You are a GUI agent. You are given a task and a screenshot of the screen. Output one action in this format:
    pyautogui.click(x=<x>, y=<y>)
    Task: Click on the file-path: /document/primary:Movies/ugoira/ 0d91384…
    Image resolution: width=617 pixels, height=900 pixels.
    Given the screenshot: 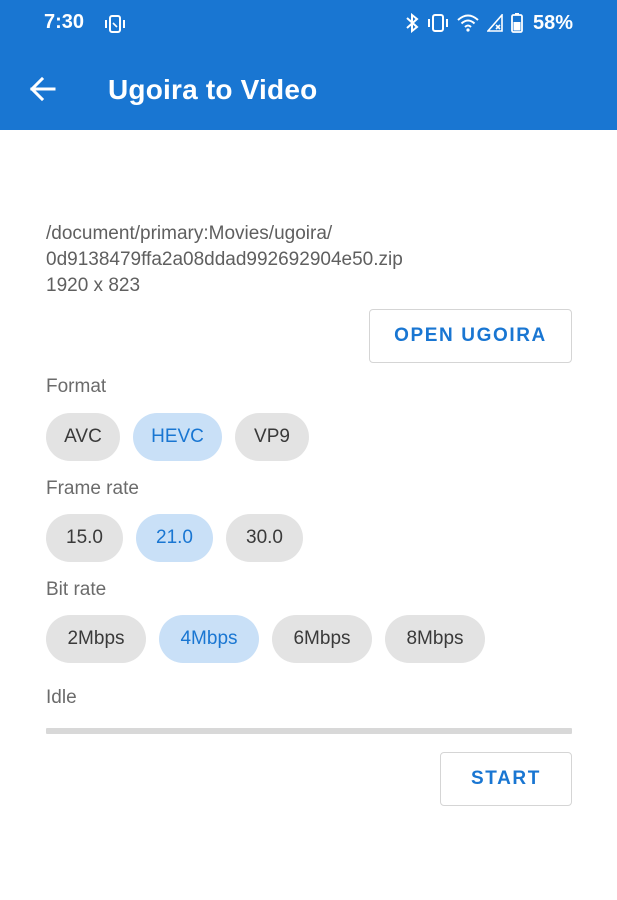 What is the action you would take?
    pyautogui.click(x=224, y=246)
    